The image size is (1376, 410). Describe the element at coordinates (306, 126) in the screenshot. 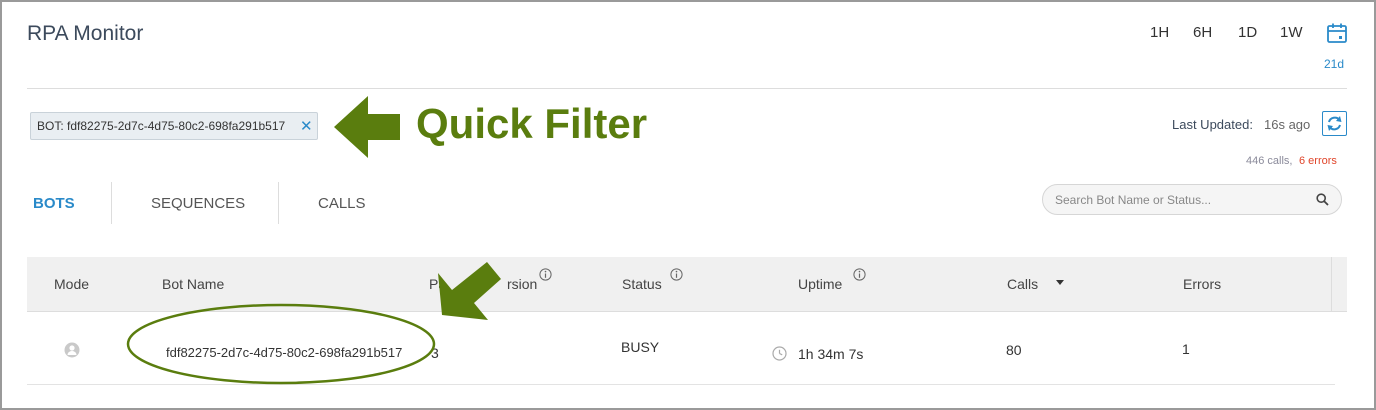

I see `close-icon: ✕` at that location.